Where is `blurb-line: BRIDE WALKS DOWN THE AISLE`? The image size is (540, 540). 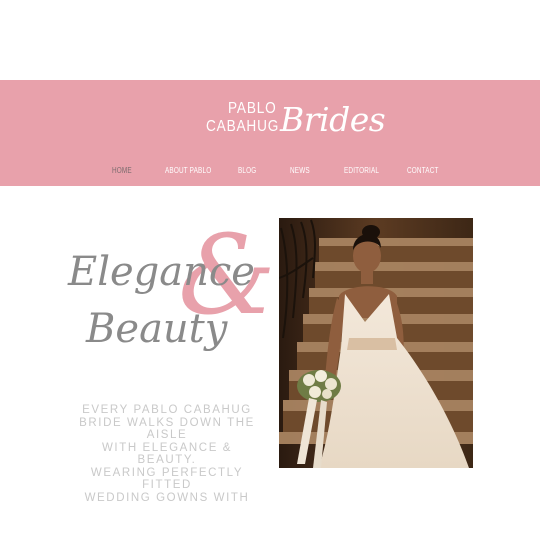
blurb-line: BRIDE WALKS DOWN THE AISLE is located at coordinates (167, 429).